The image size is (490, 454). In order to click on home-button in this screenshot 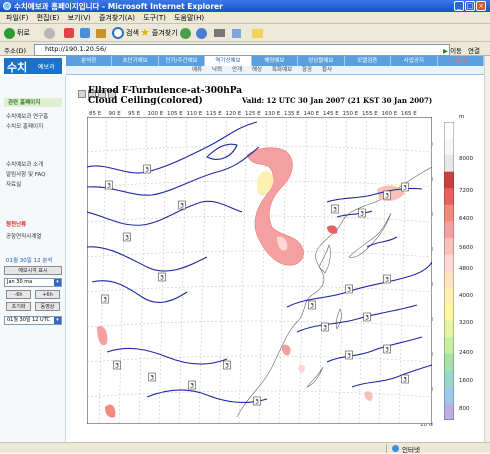, I will do `click(101, 33)`.